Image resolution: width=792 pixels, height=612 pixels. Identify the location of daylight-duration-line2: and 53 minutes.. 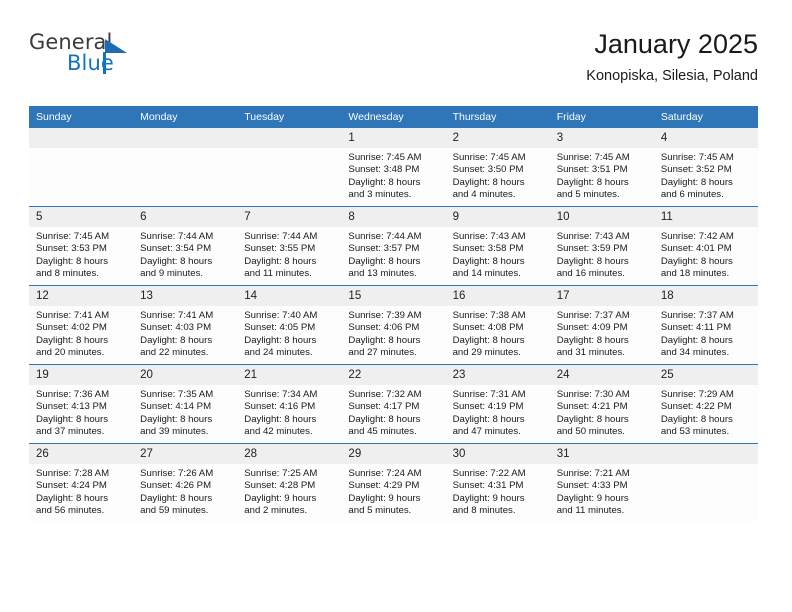
(695, 432).